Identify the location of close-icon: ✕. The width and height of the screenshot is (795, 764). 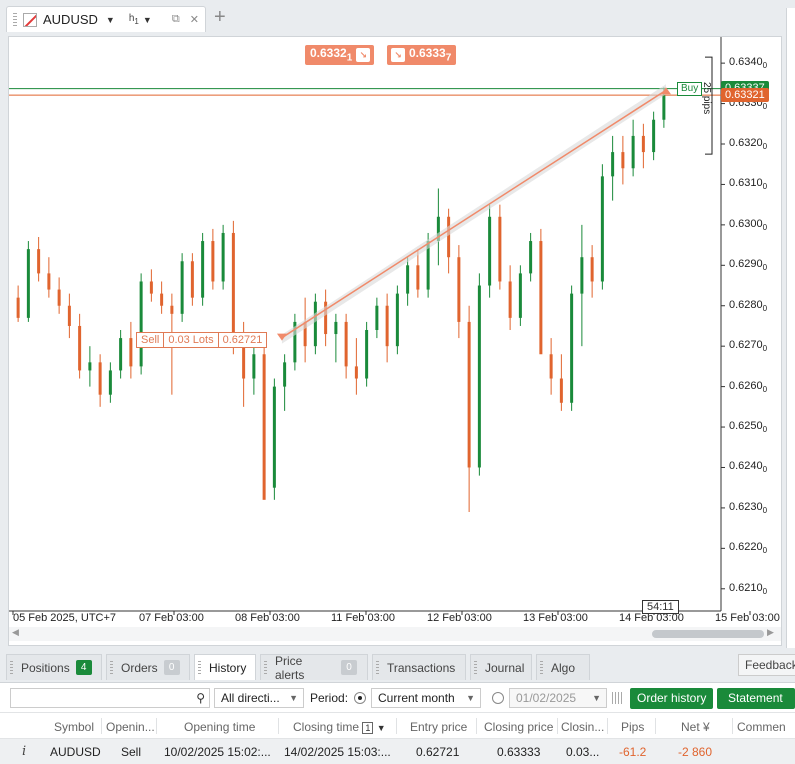
(194, 19).